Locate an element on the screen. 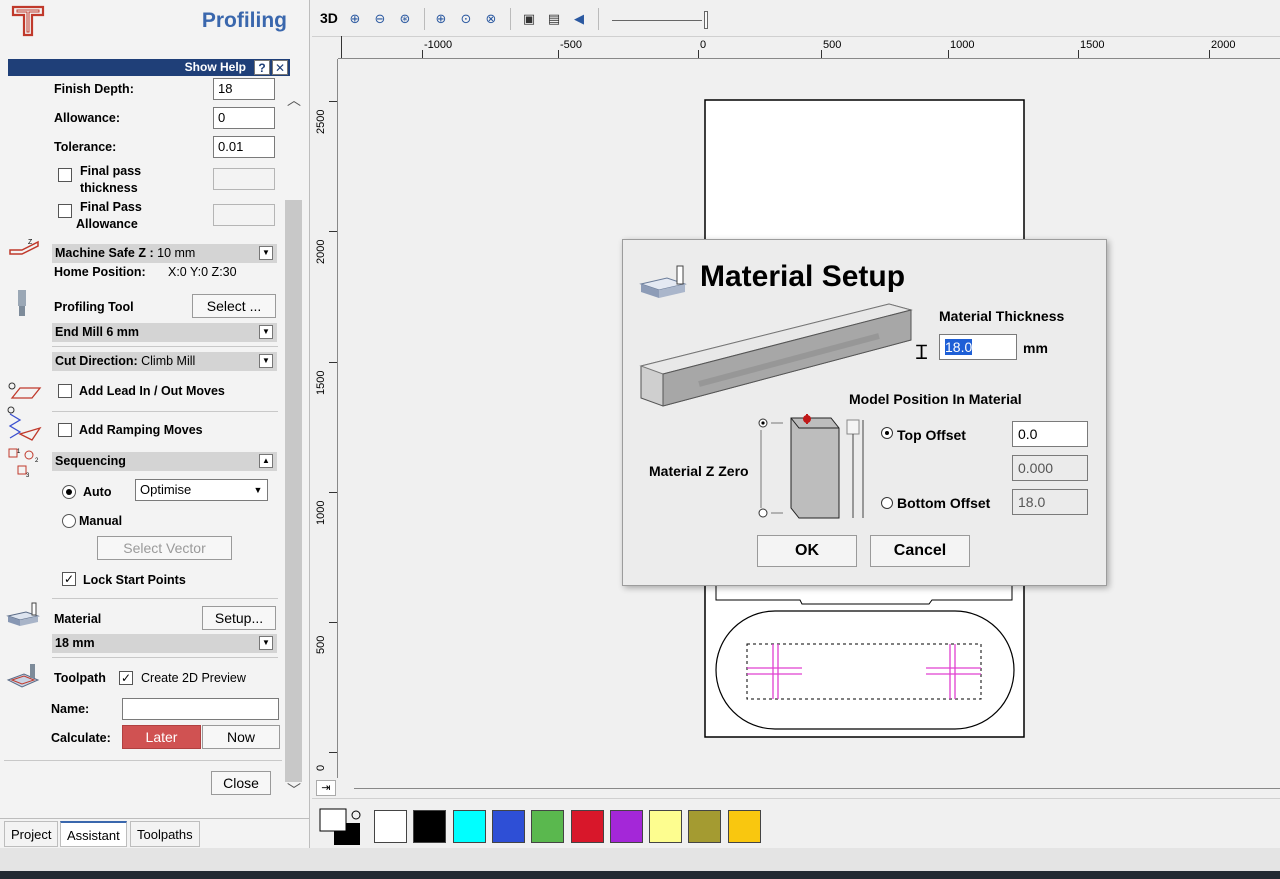 The width and height of the screenshot is (1280, 879). collapse-arrow-icon: ▲ is located at coordinates (266, 461).